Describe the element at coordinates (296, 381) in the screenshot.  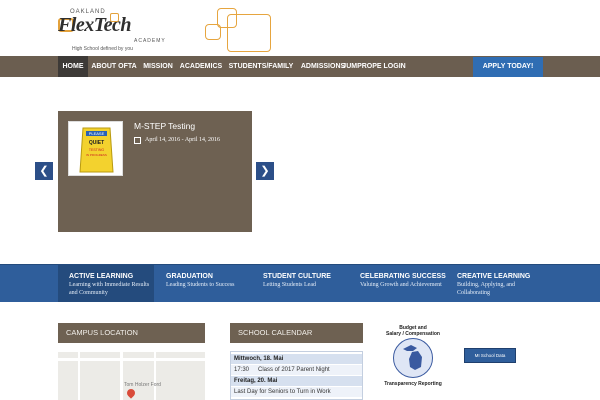
I see `calendar-day: Freitag, 20. Mai` at that location.